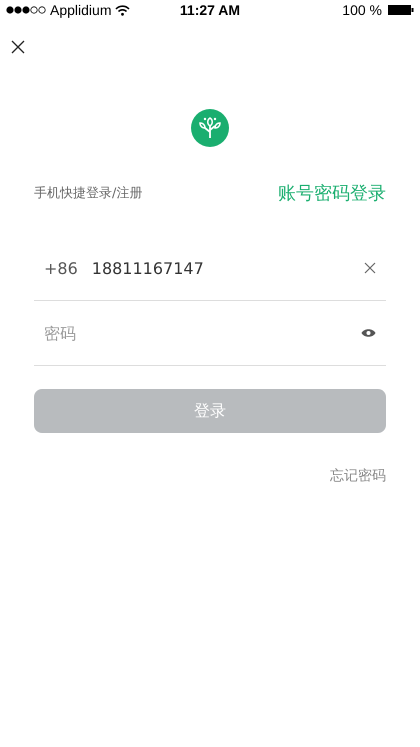 This screenshot has width=420, height=747. I want to click on login-tab: 手机快捷登录/注册, so click(88, 193).